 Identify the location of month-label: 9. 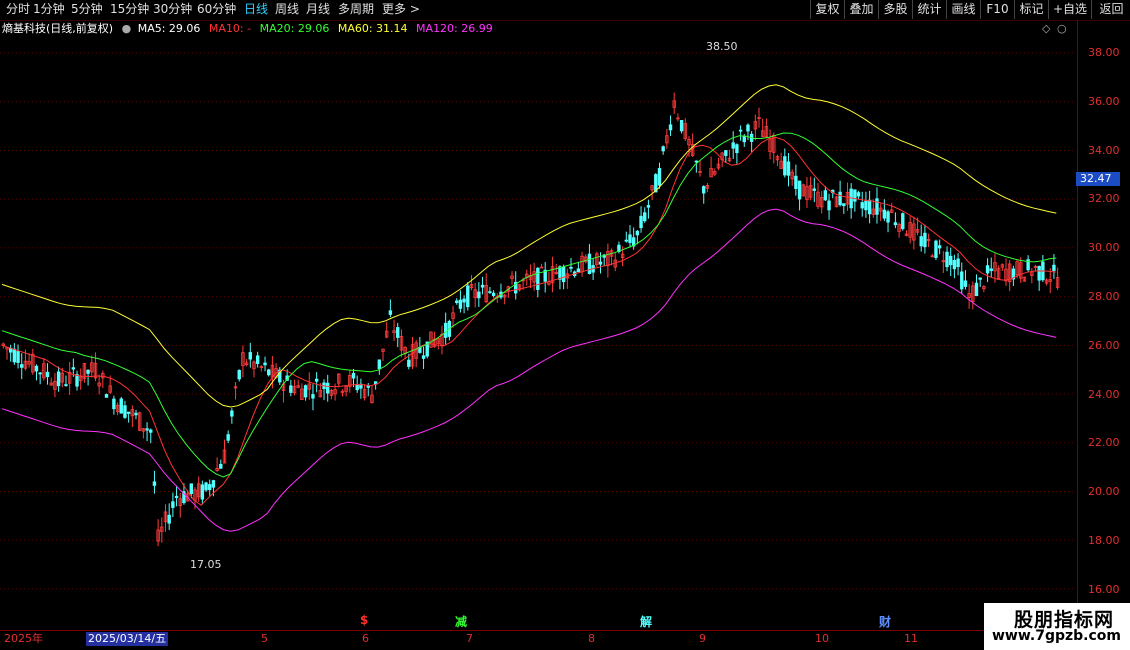
(702, 638).